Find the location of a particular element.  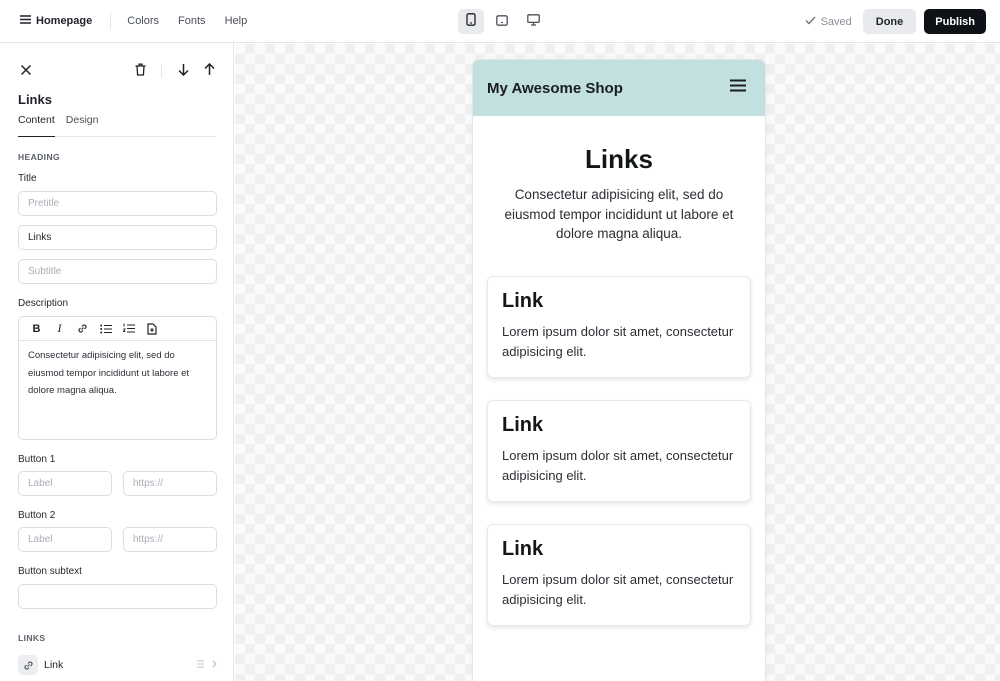

save-status: Saved is located at coordinates (828, 22).